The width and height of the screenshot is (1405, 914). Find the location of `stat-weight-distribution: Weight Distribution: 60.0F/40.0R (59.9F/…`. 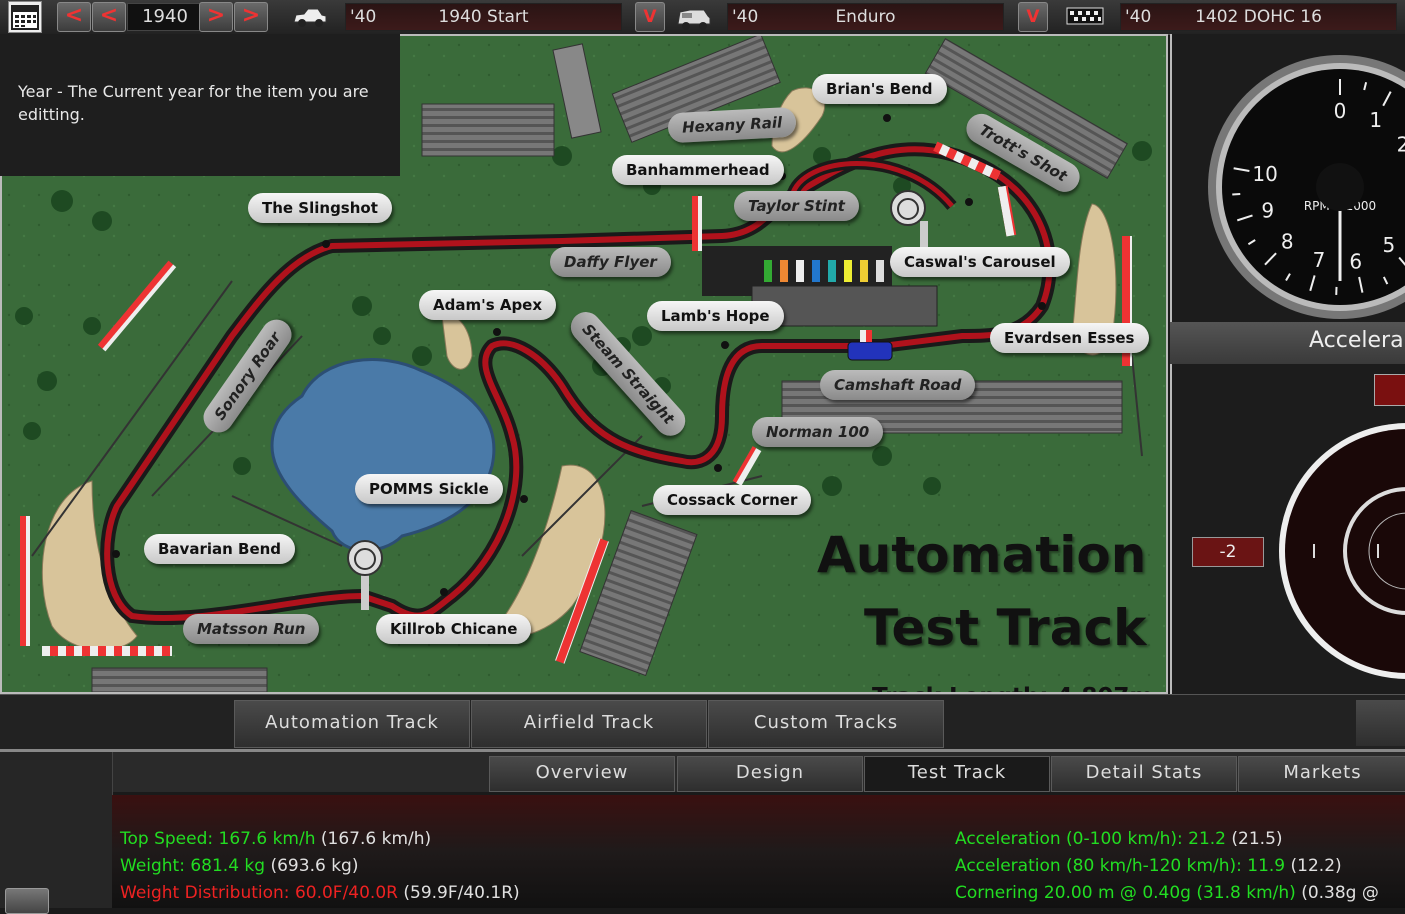

stat-weight-distribution: Weight Distribution: 60.0F/40.0R (59.9F/… is located at coordinates (320, 893).